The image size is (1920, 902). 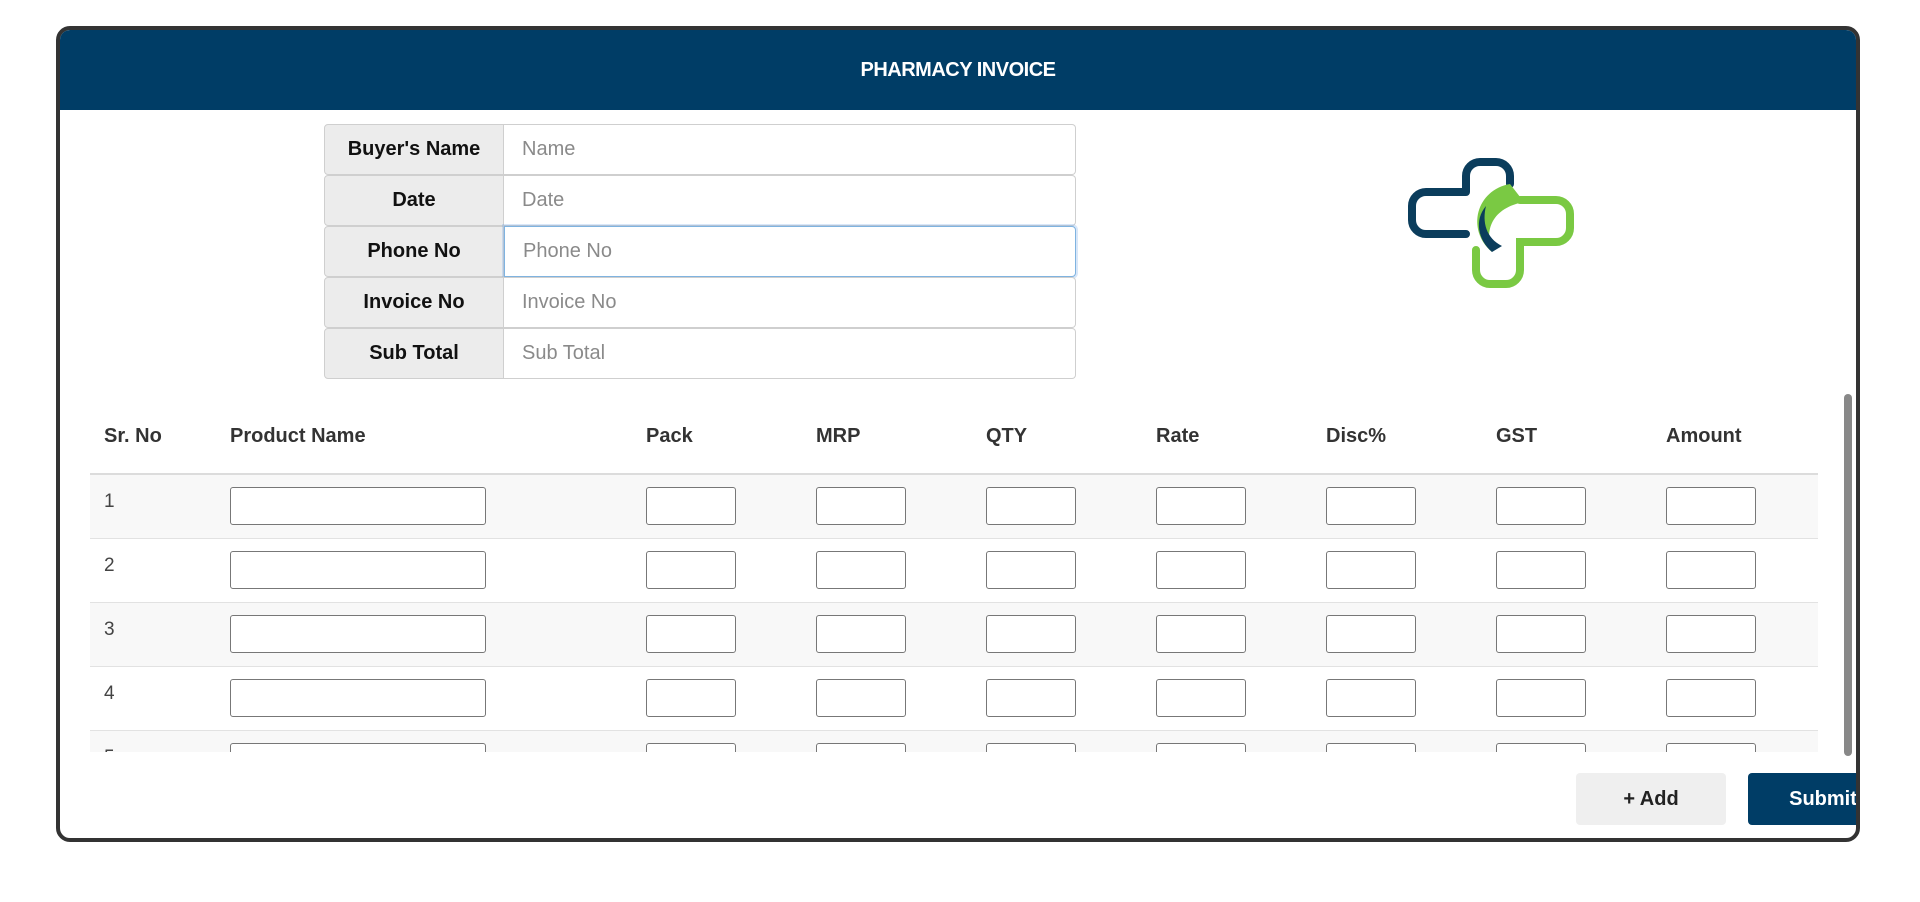 I want to click on sub-total-label: Sub Total, so click(x=414, y=353).